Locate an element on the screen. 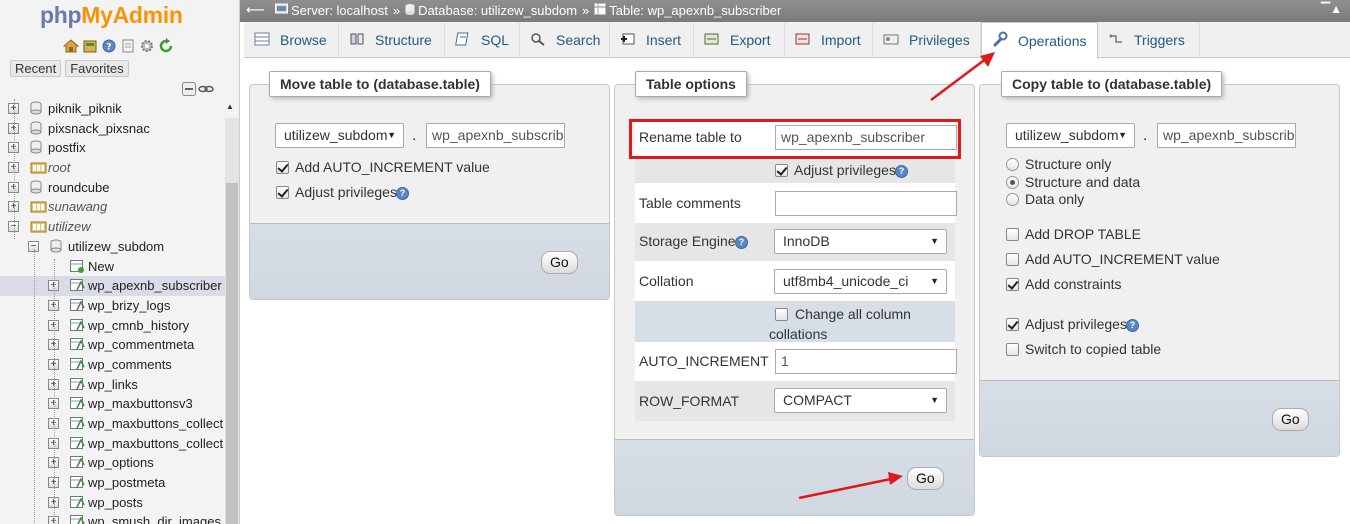 The width and height of the screenshot is (1350, 524). tree-item-label: wp_commentmeta is located at coordinates (141, 345).